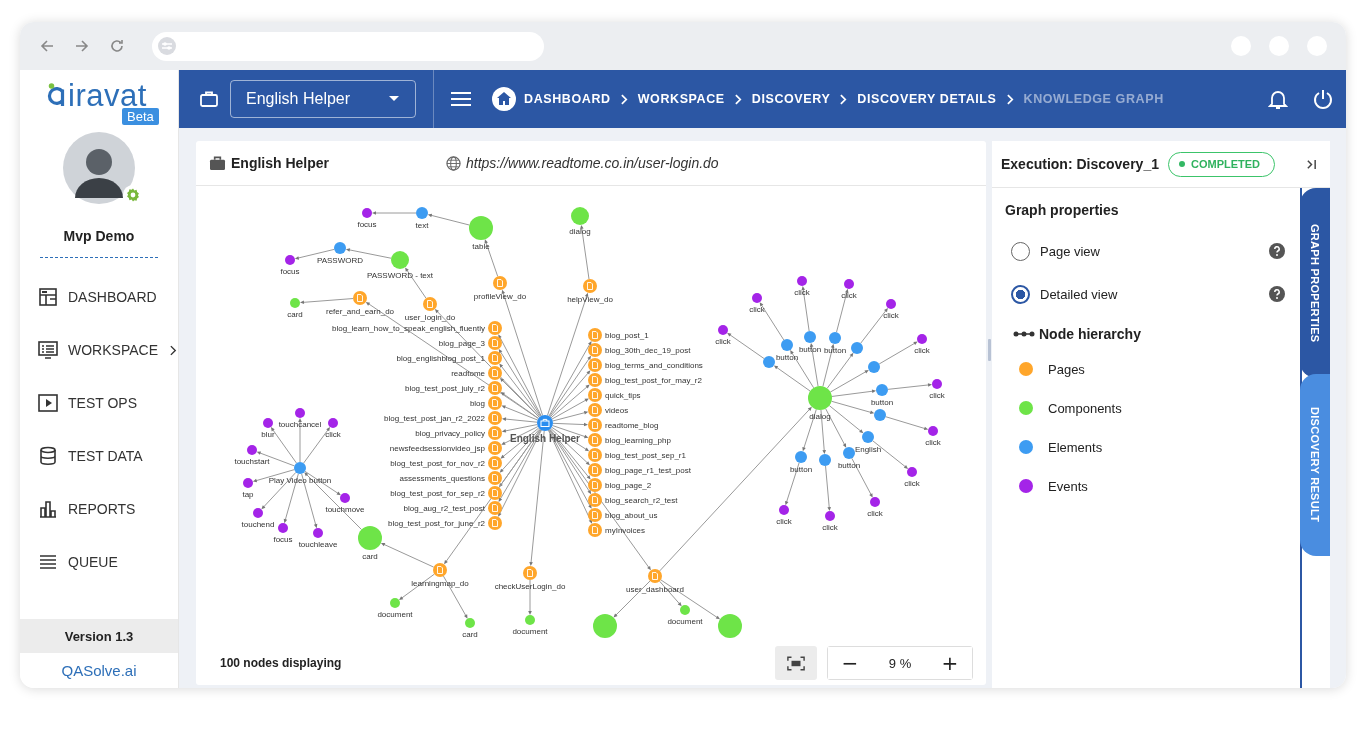  Describe the element at coordinates (360, 311) in the screenshot. I see `node-label: refer_and_earn_do` at that location.